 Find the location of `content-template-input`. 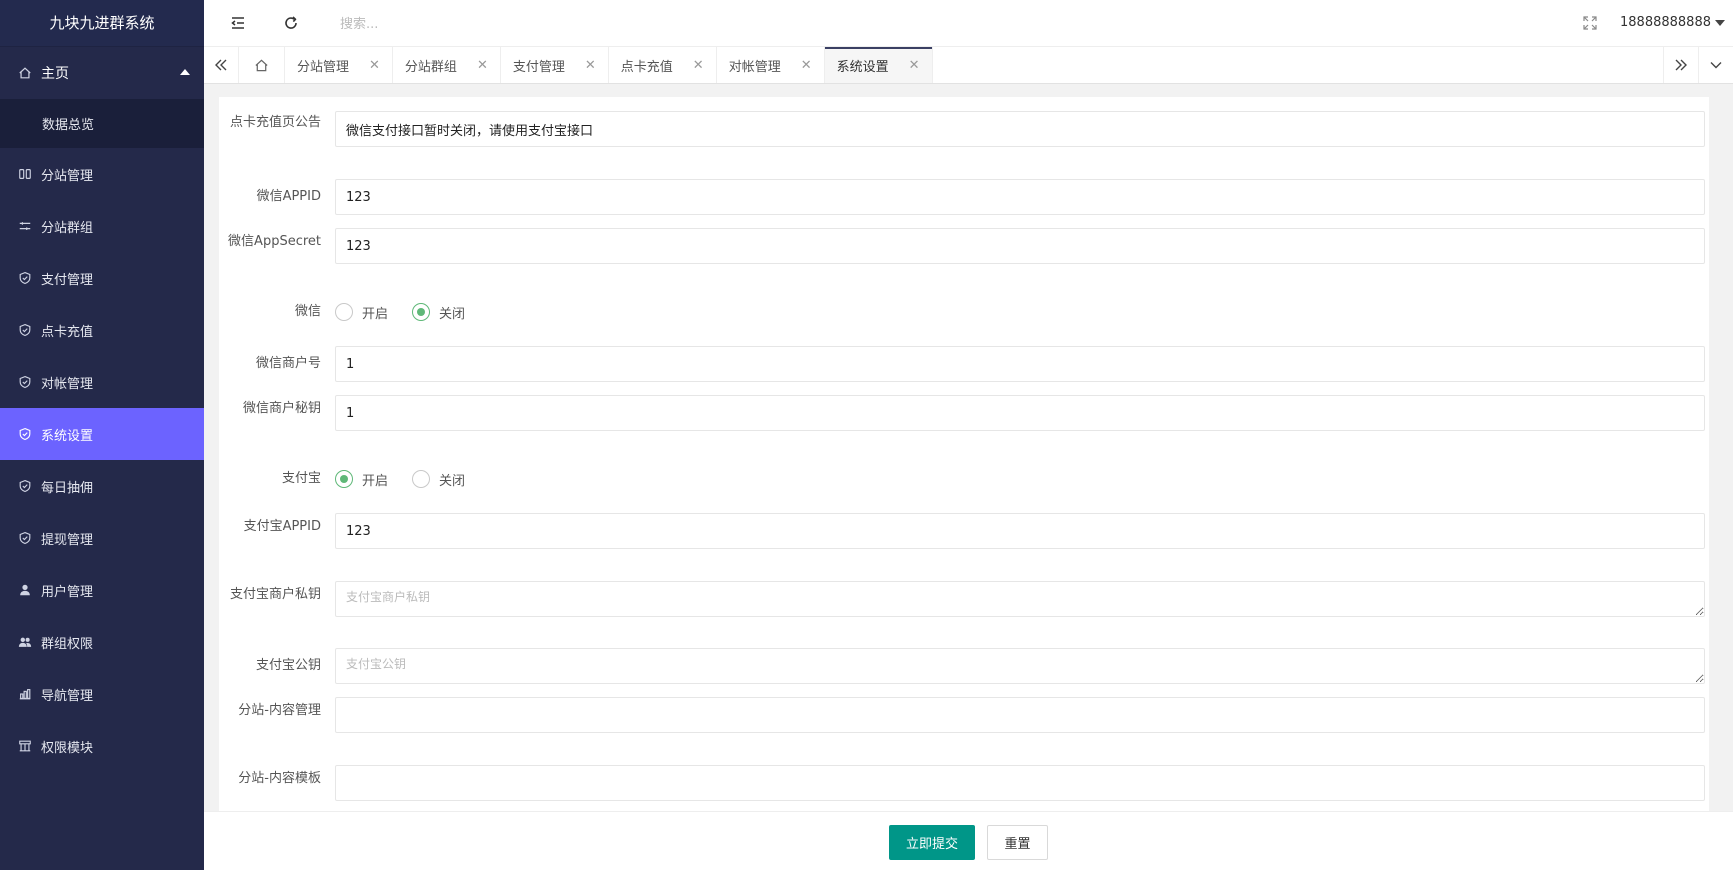

content-template-input is located at coordinates (1020, 783).